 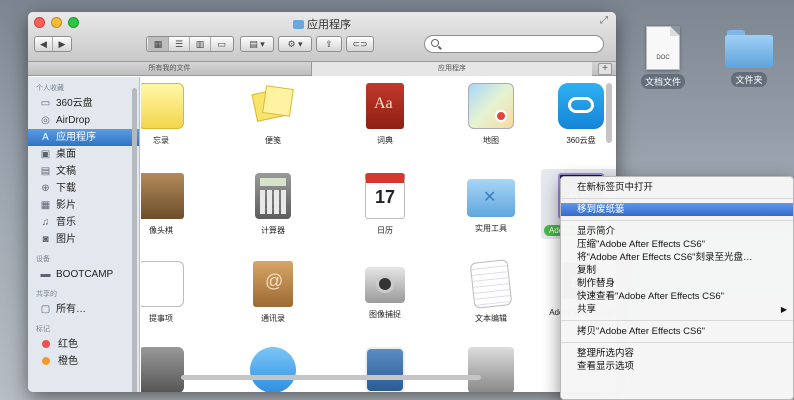 What do you see at coordinates (677, 366) in the screenshot?
I see `menu-show-view-options: 查看显示选项` at bounding box center [677, 366].